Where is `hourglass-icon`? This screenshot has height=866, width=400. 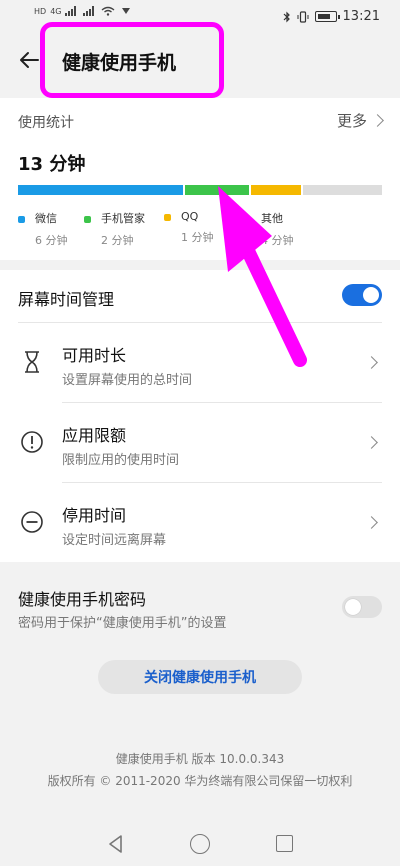 hourglass-icon is located at coordinates (32, 362).